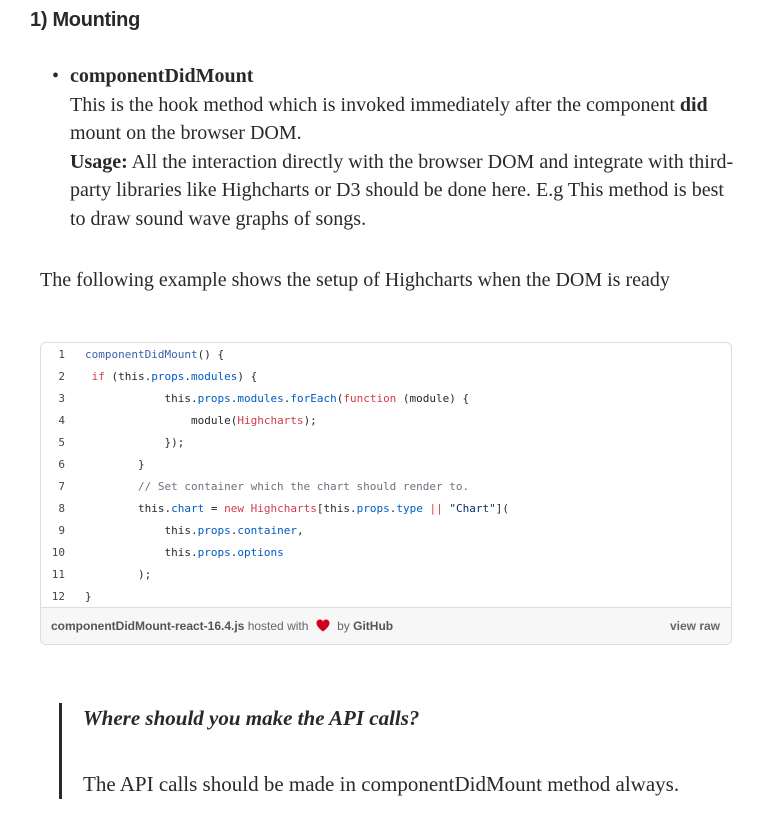 Image resolution: width=760 pixels, height=827 pixels. I want to click on code-line: 12}, so click(386, 597).